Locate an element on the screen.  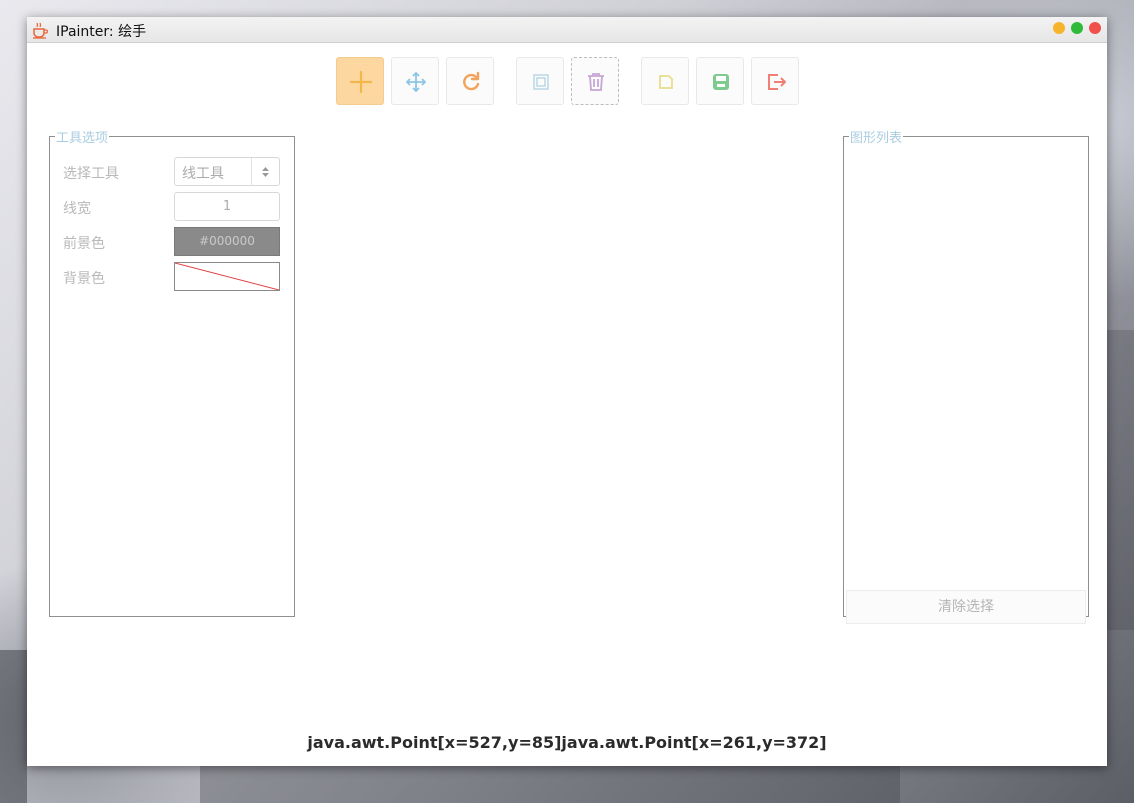
new-file-icon is located at coordinates (666, 82).